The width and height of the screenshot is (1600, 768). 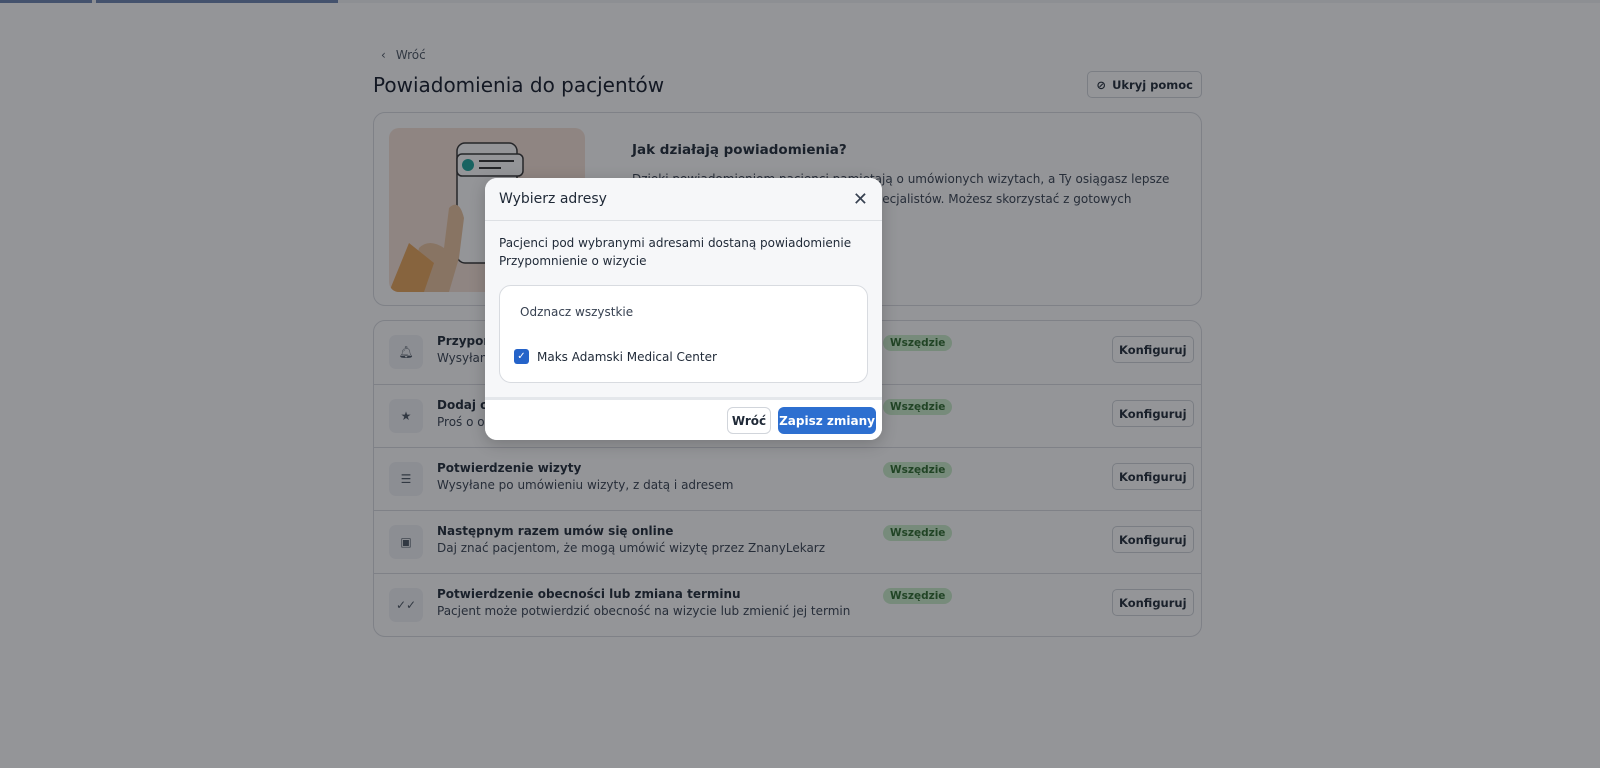 I want to click on modal-footer: Wróć Zapisz zmiany, so click(x=683, y=418).